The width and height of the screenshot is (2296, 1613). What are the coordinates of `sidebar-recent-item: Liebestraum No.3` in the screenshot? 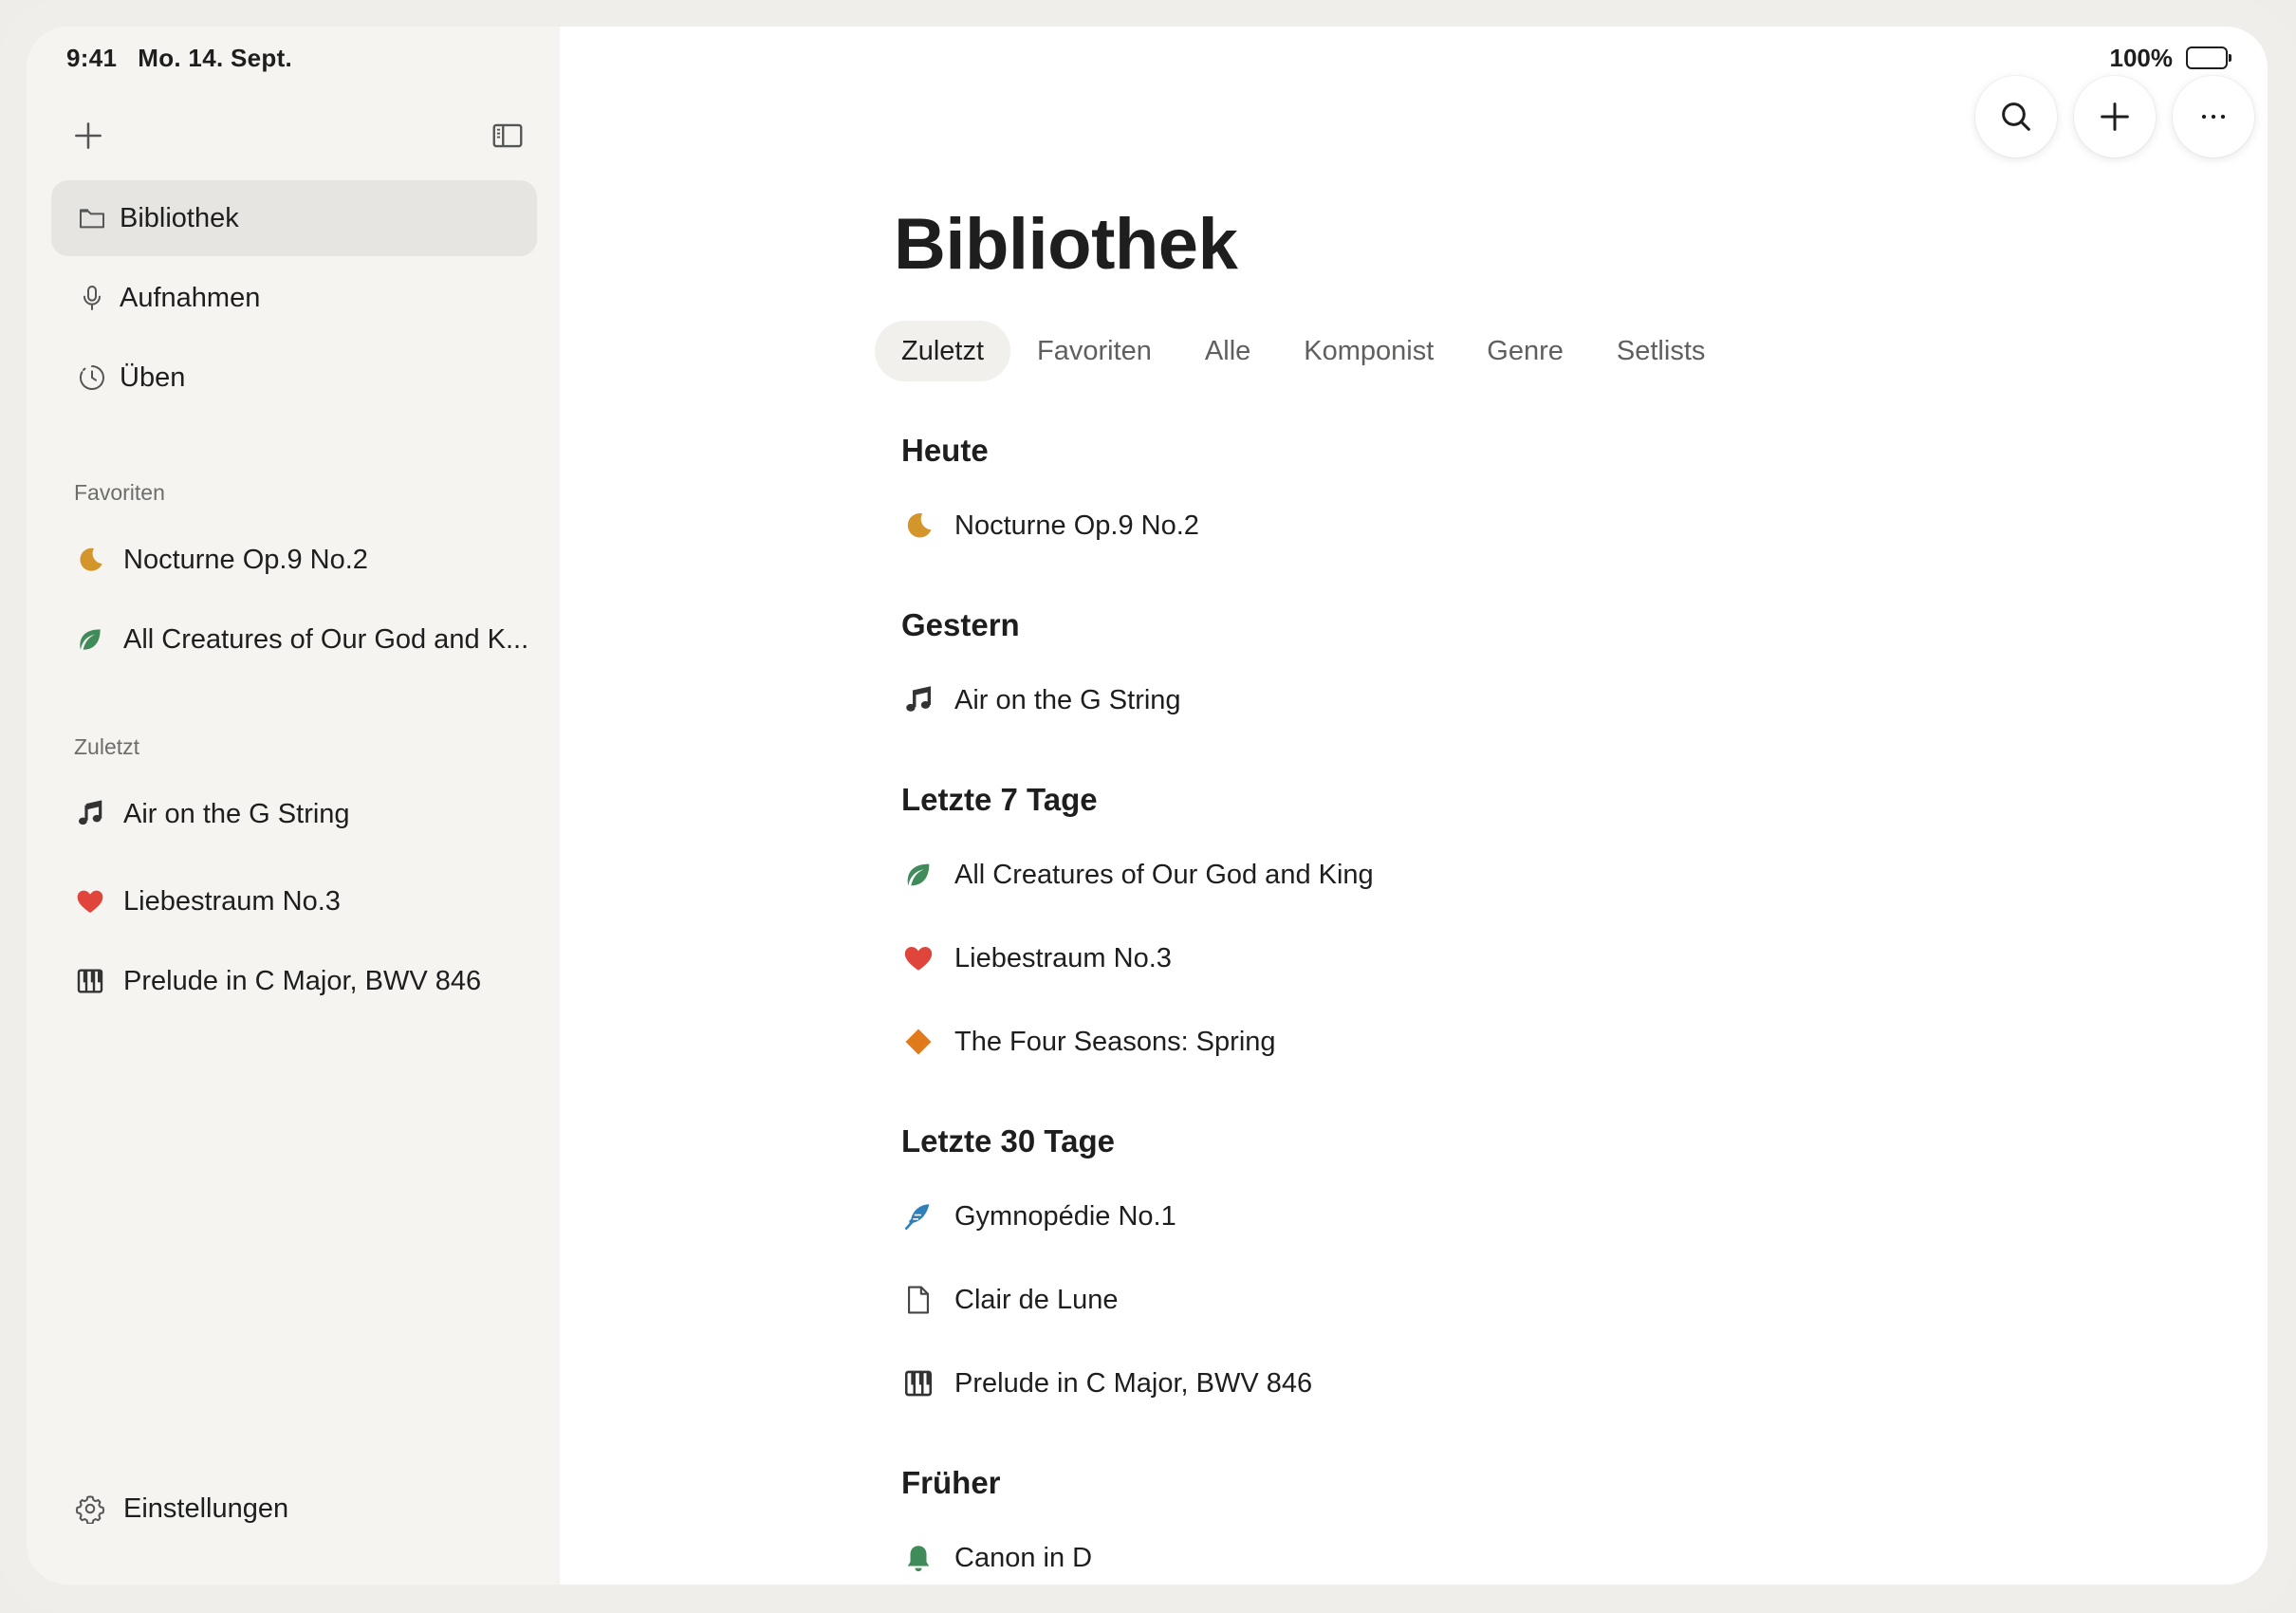 It's located at (301, 901).